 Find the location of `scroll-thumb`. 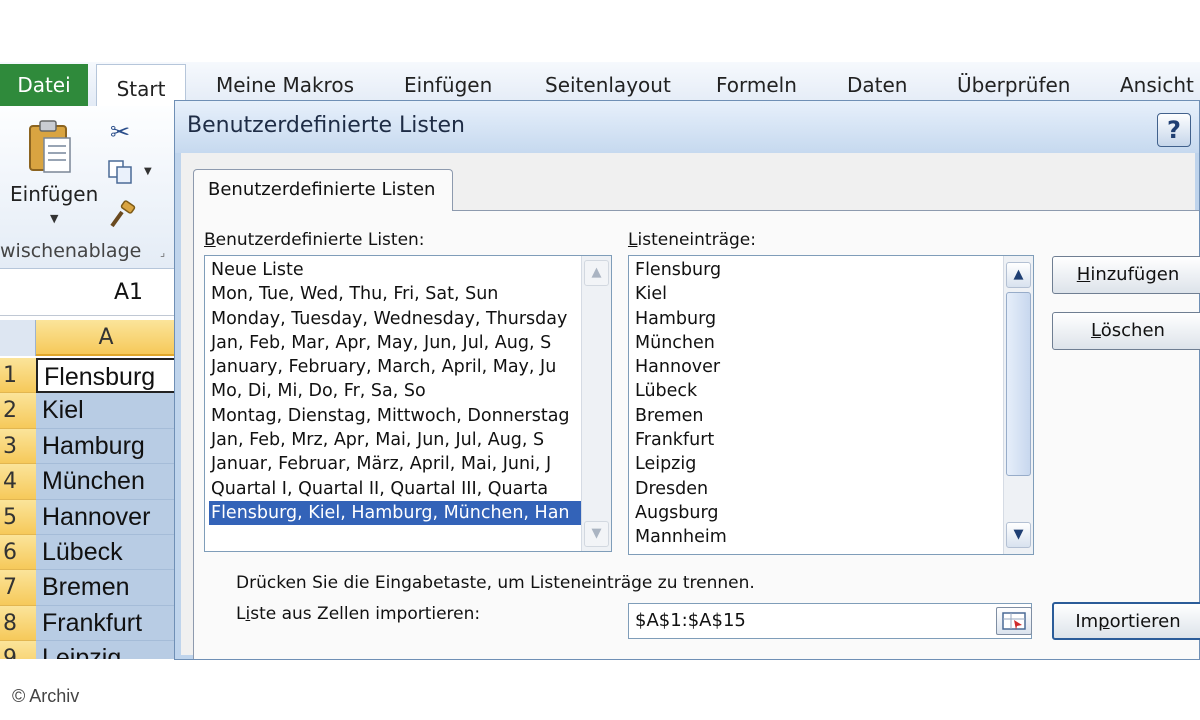

scroll-thumb is located at coordinates (1018, 384).